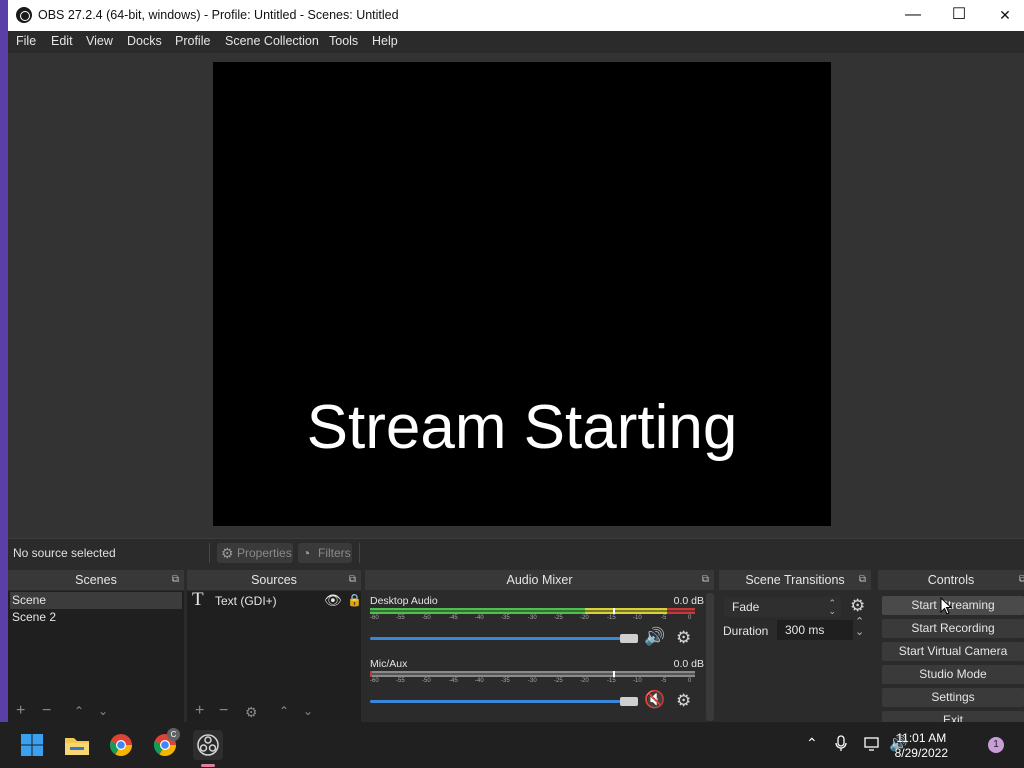 The height and width of the screenshot is (768, 1024). What do you see at coordinates (953, 651) in the screenshot?
I see `start-virtual-camera-button: Start Virtual Camera` at bounding box center [953, 651].